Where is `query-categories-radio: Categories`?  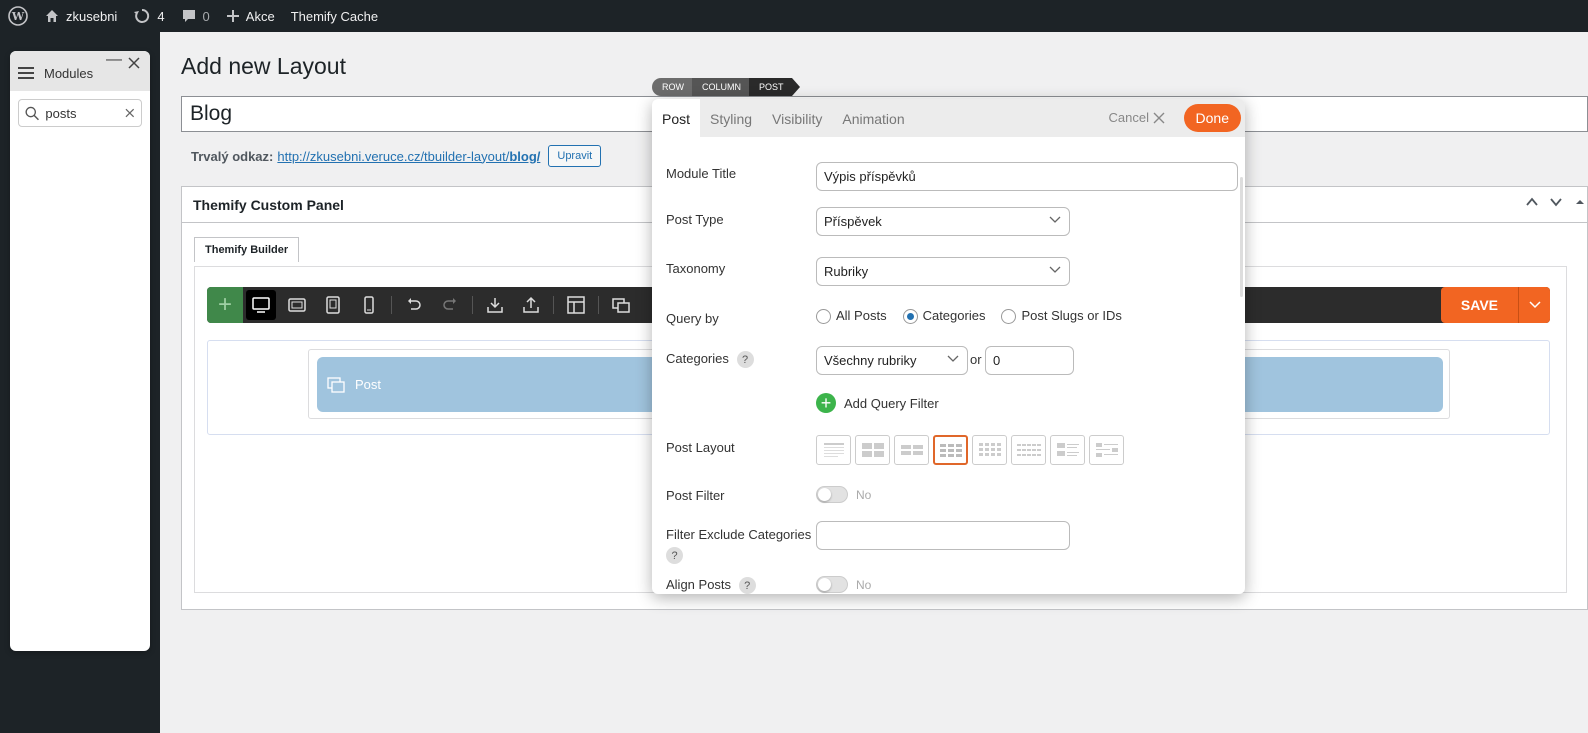 query-categories-radio: Categories is located at coordinates (943, 316).